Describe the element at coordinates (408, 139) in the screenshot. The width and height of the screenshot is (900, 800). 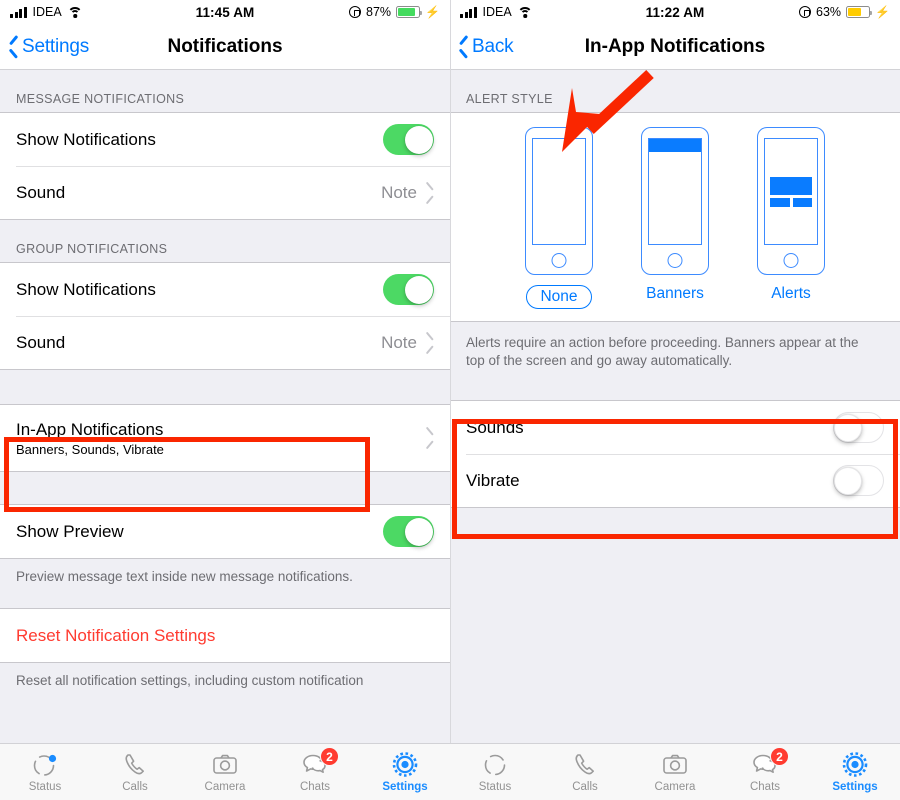
I see `toggle-message-show-notifications` at that location.